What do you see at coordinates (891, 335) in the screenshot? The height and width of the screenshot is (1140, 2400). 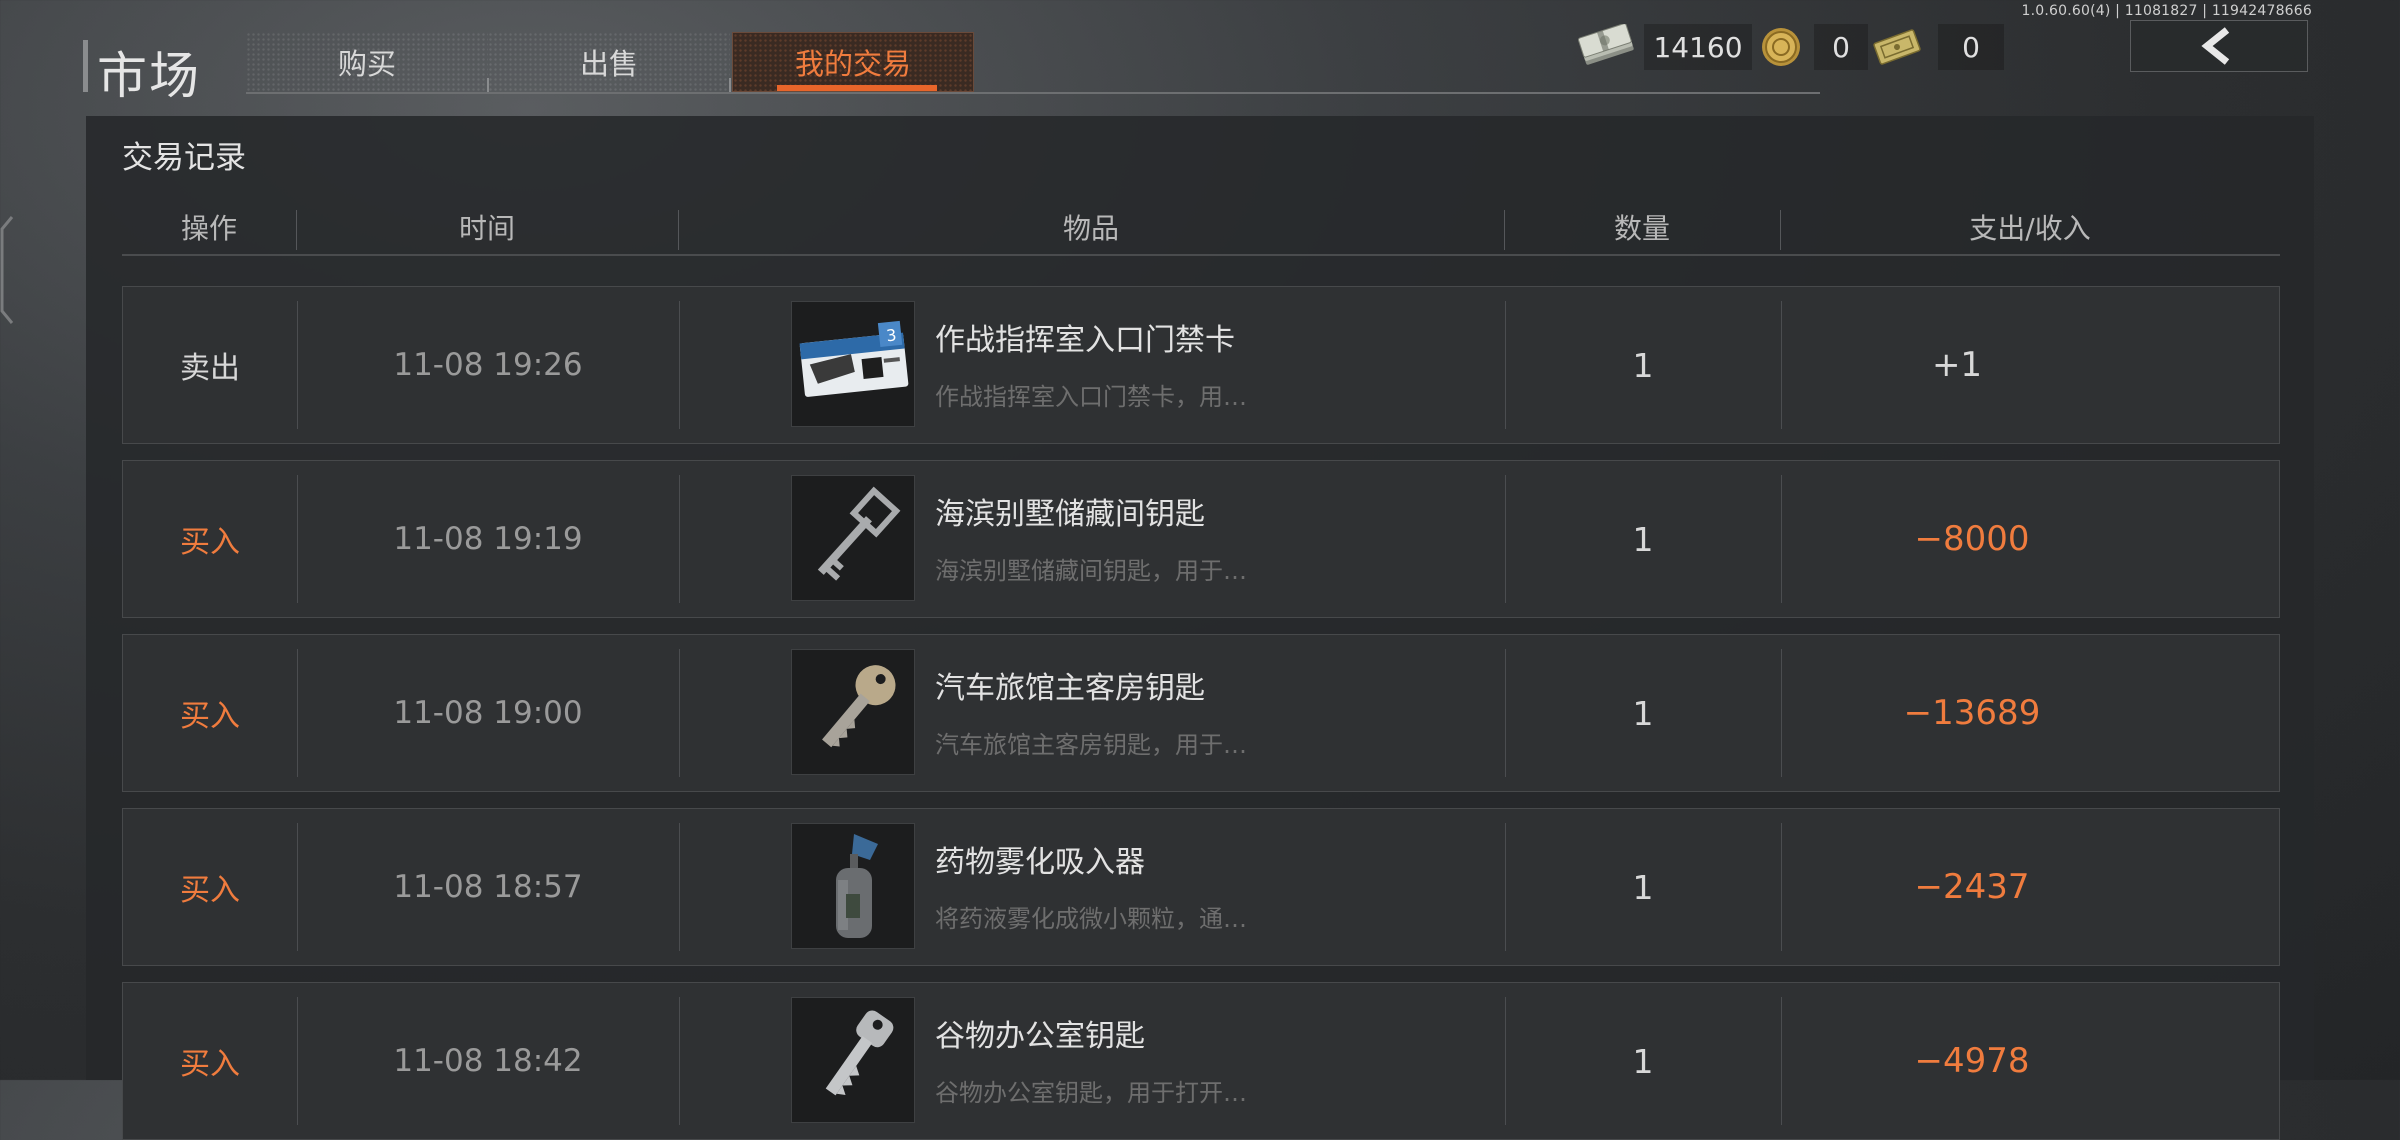 I see `svg-text: 3` at bounding box center [891, 335].